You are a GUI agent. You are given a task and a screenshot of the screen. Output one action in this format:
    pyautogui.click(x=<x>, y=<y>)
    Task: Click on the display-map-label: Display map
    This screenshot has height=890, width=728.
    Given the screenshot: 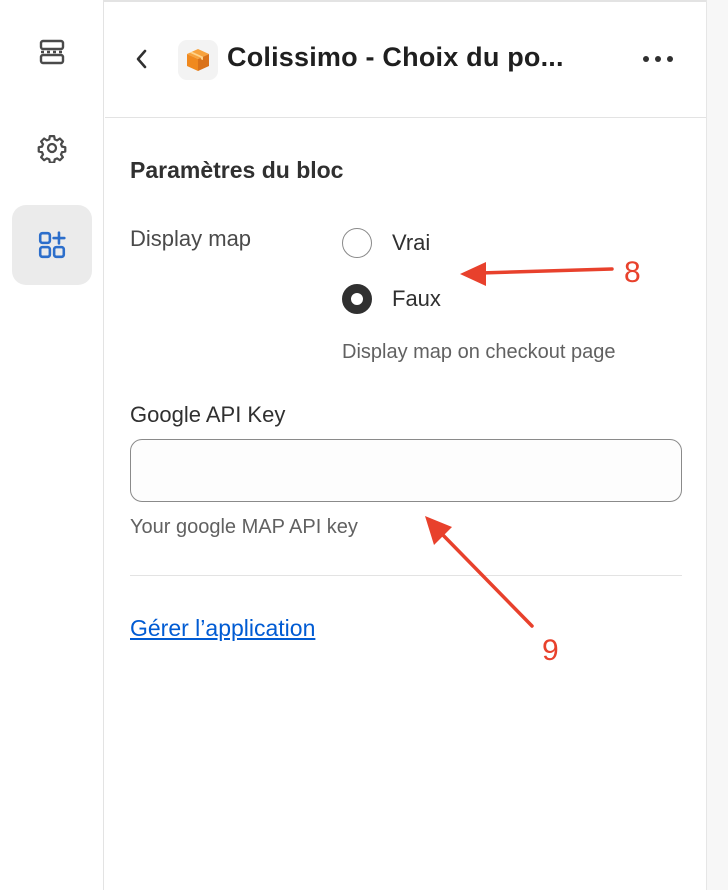 What is the action you would take?
    pyautogui.click(x=191, y=238)
    